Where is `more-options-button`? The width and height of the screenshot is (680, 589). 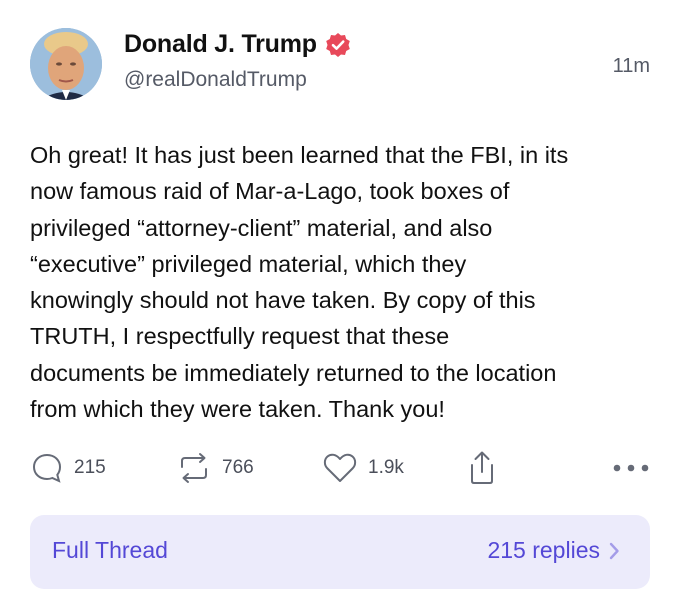
more-options-button is located at coordinates (632, 468).